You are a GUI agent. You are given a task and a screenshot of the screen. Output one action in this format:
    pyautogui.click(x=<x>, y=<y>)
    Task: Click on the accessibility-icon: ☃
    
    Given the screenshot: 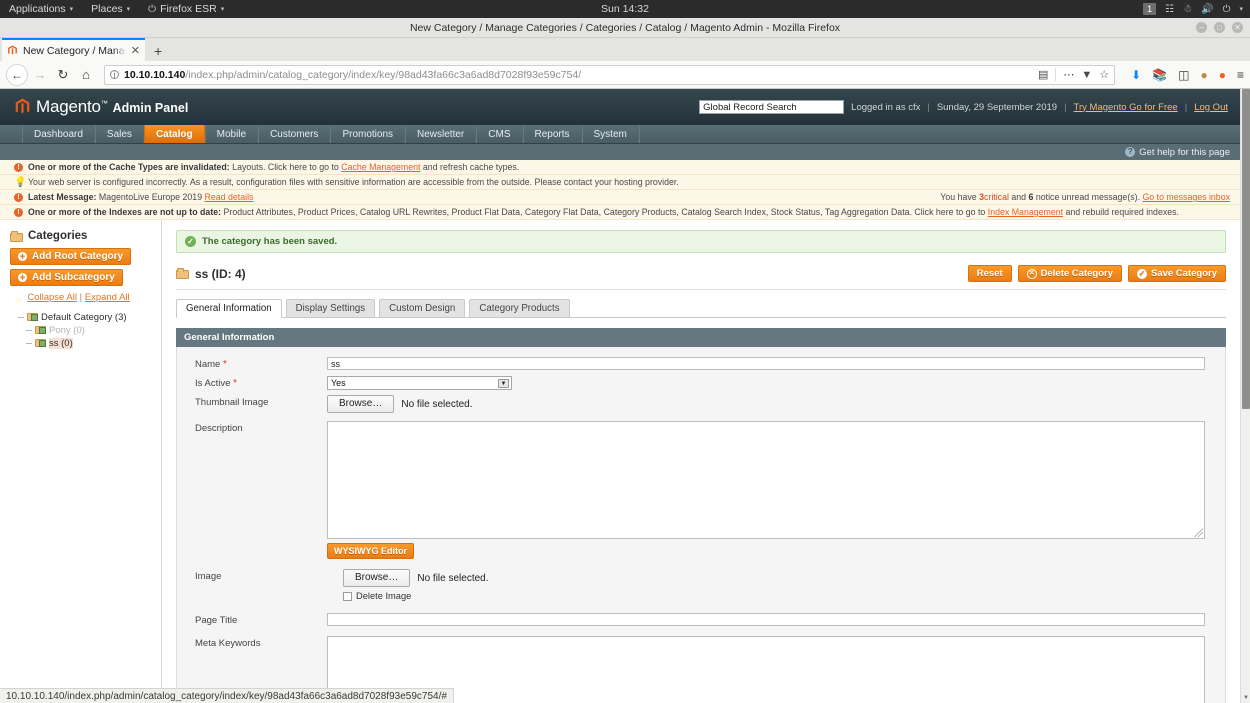 What is the action you would take?
    pyautogui.click(x=1187, y=9)
    